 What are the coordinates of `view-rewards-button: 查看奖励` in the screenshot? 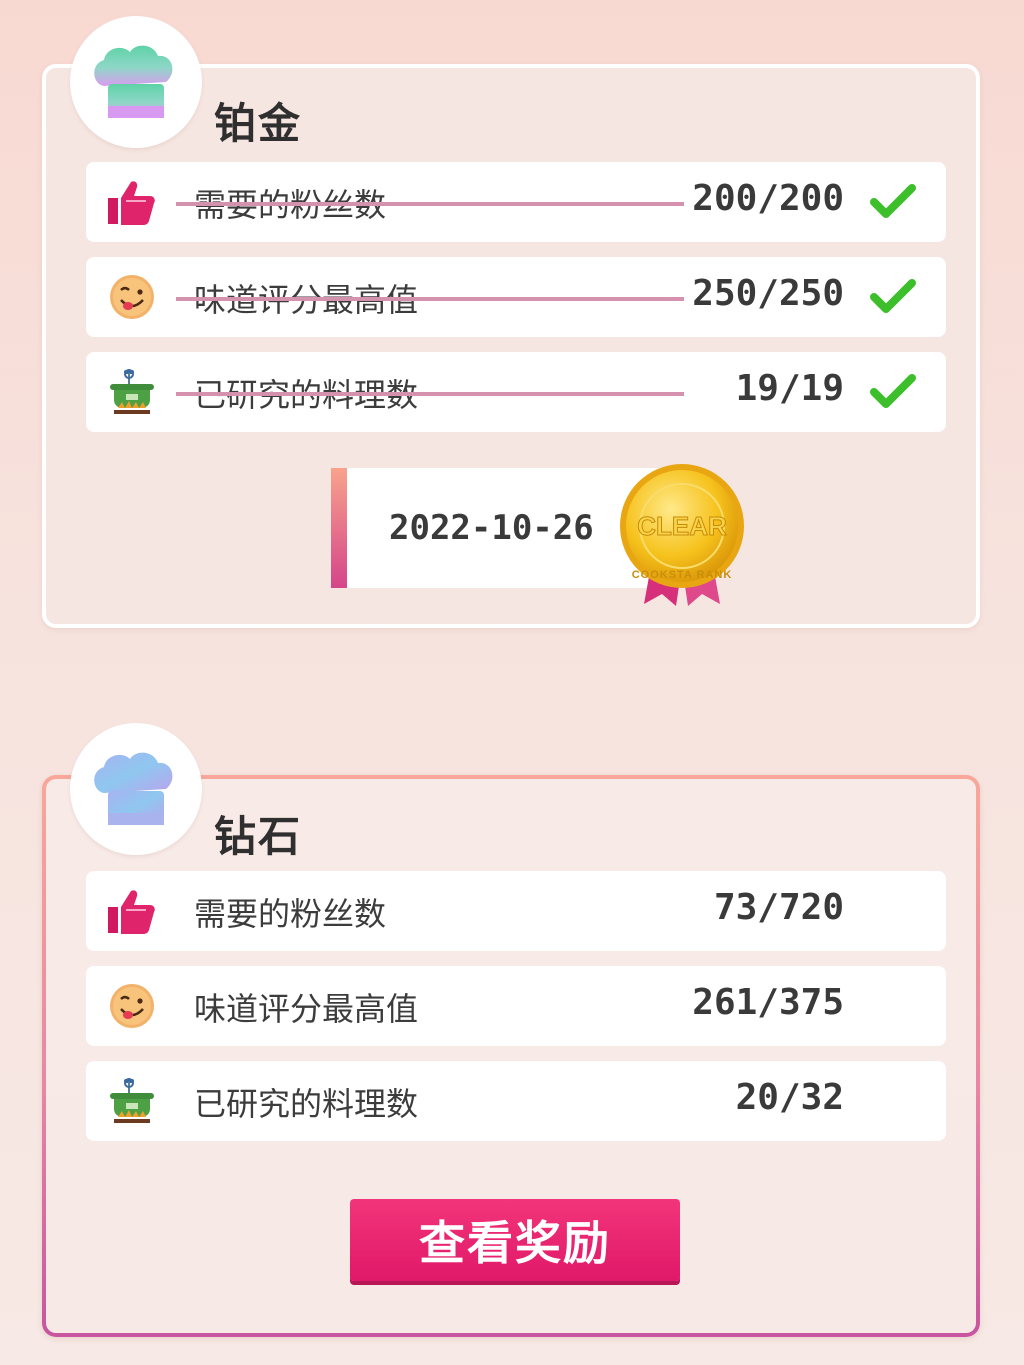 It's located at (515, 1240).